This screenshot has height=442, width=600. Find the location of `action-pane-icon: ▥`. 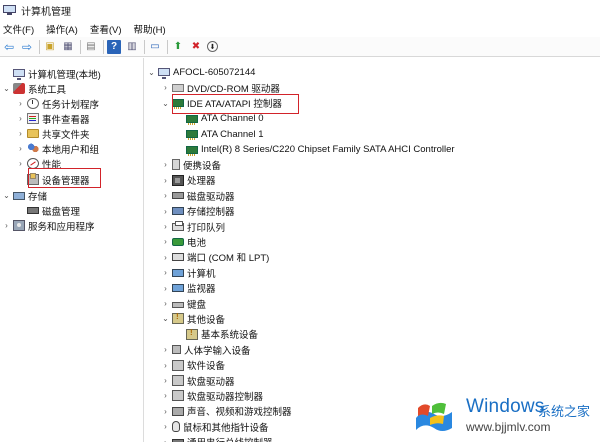

action-pane-icon: ▥ is located at coordinates (132, 46).